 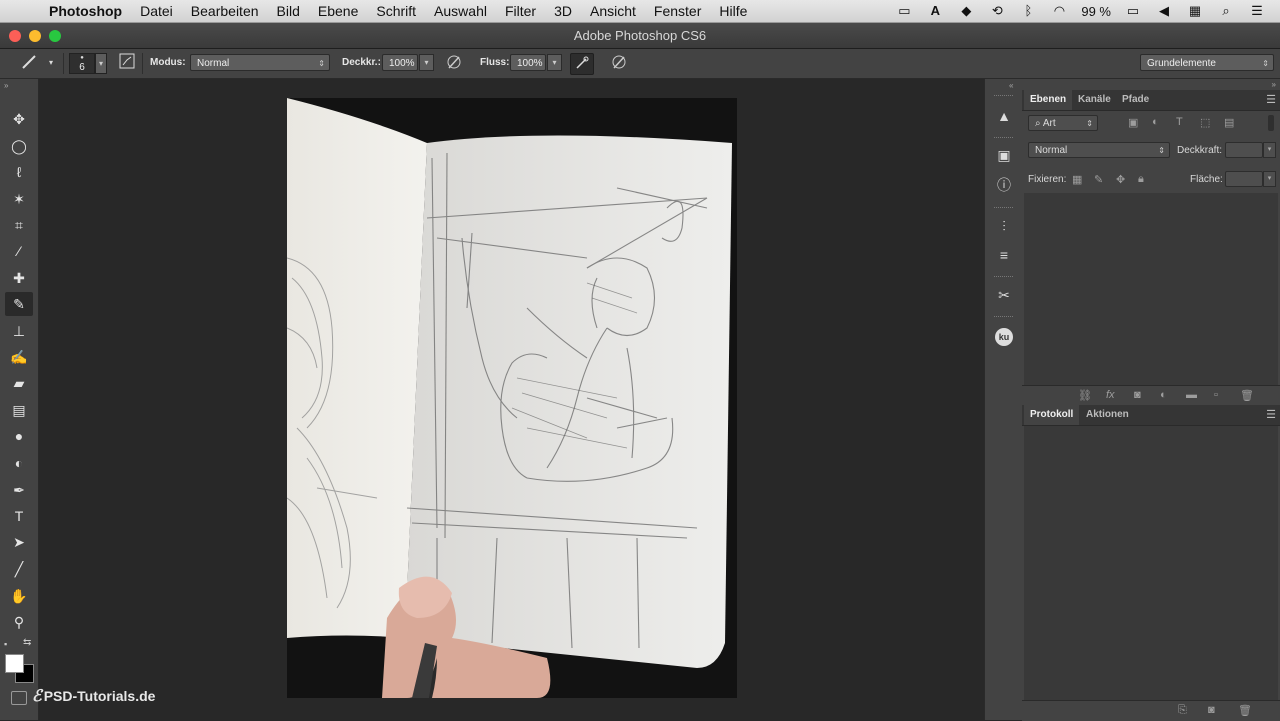 I want to click on brush-size-field: ● 6, so click(x=82, y=63).